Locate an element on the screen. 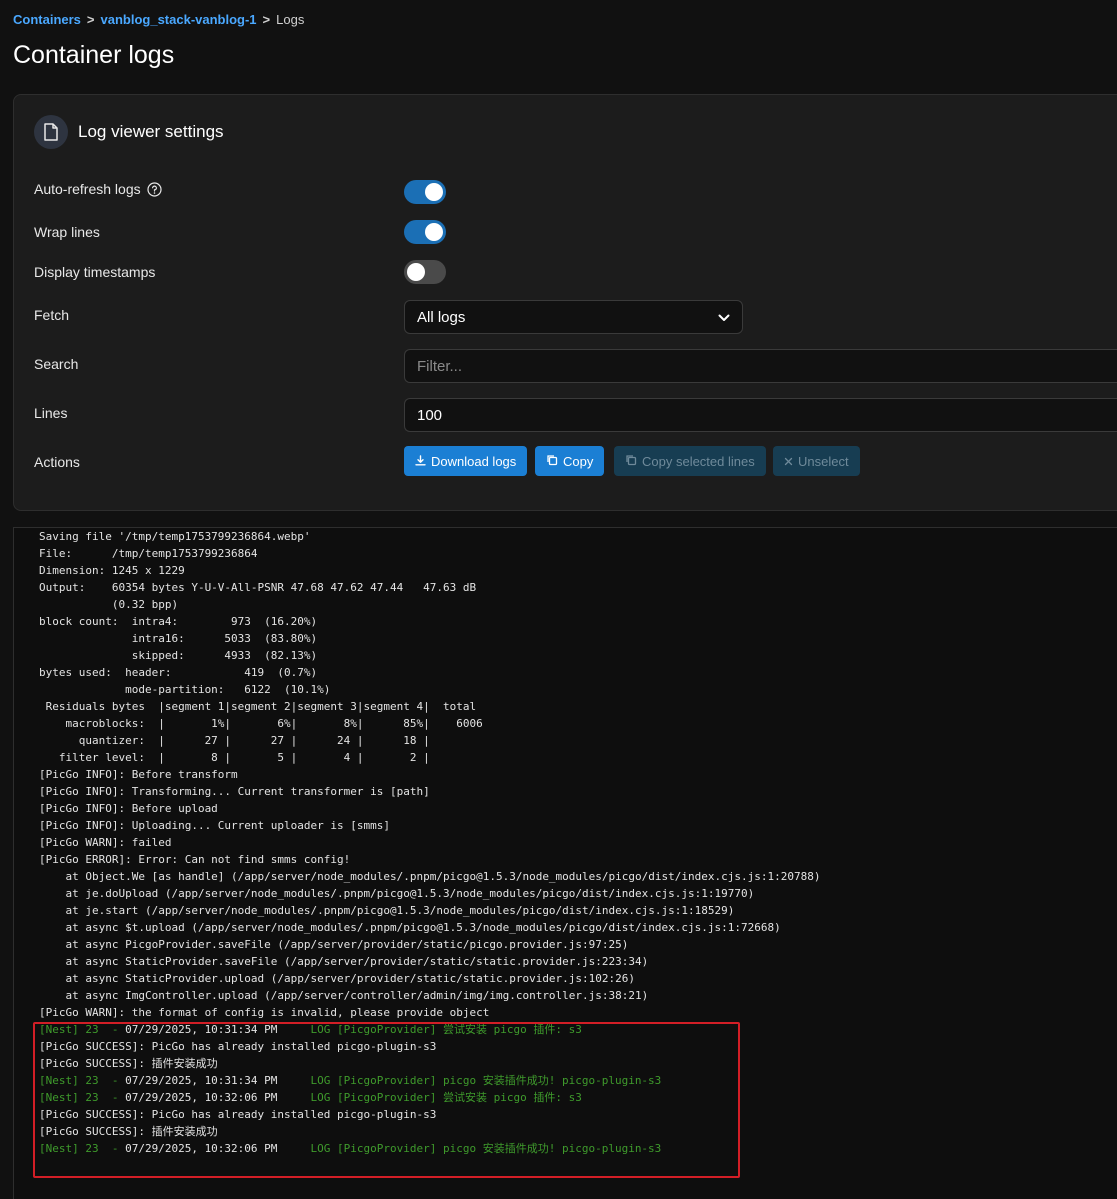 Image resolution: width=1117 pixels, height=1199 pixels. chevron-down-icon is located at coordinates (724, 317).